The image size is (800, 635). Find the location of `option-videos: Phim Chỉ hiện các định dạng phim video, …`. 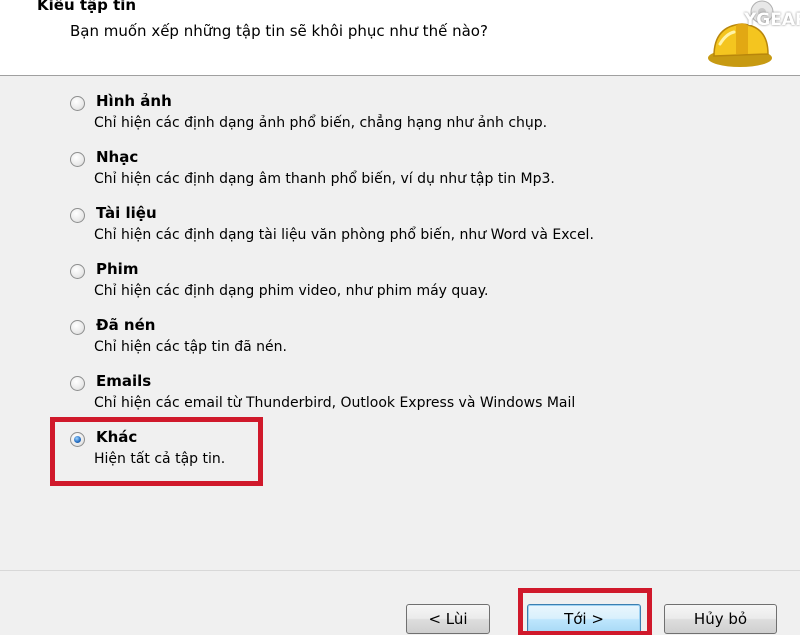

option-videos: Phim Chỉ hiện các định dạng phim video, … is located at coordinates (393, 285).